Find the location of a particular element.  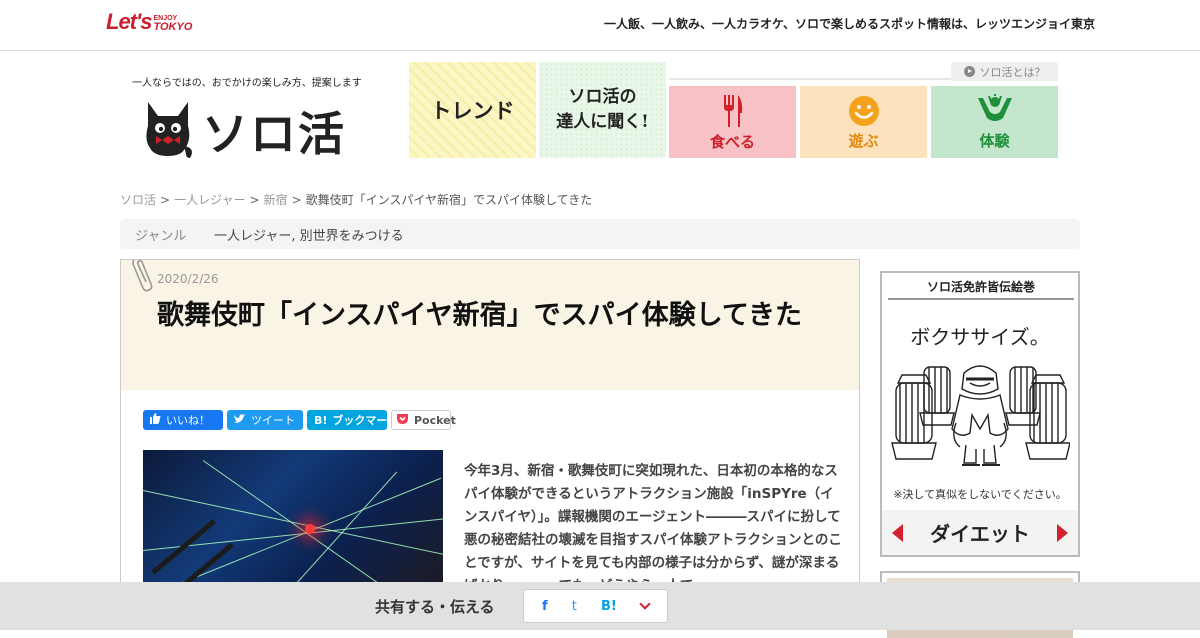

arrow-left-icon is located at coordinates (897, 532).